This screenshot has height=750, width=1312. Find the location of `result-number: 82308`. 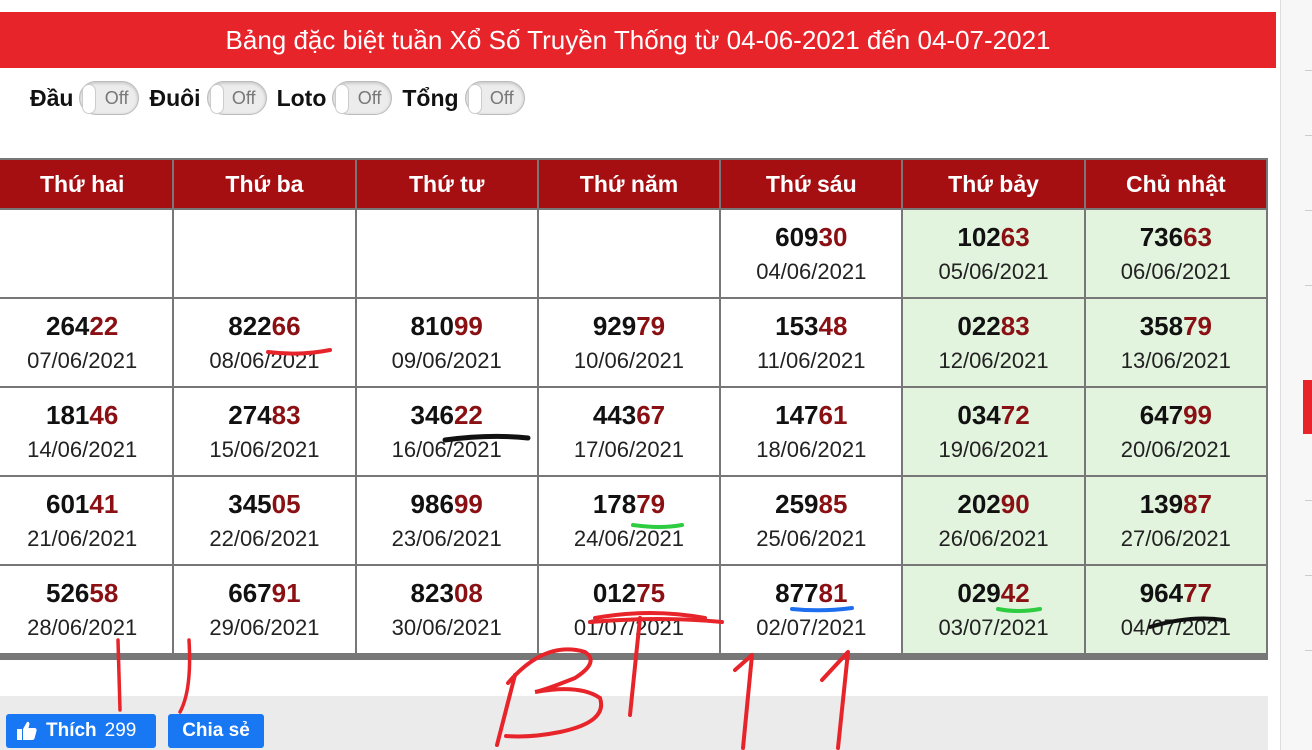

result-number: 82308 is located at coordinates (447, 593).